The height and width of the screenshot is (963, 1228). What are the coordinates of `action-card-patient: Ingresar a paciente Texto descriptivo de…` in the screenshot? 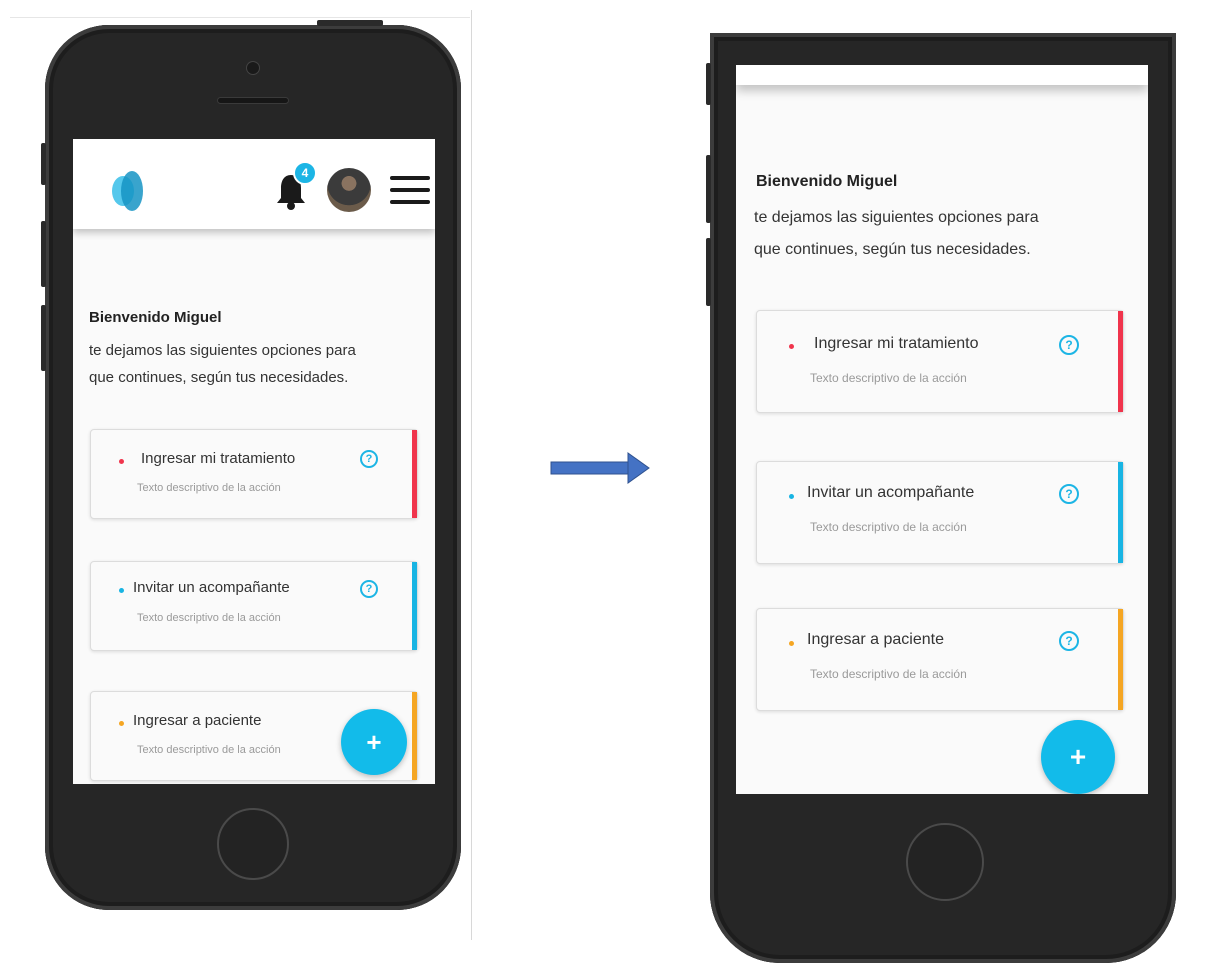 It's located at (940, 659).